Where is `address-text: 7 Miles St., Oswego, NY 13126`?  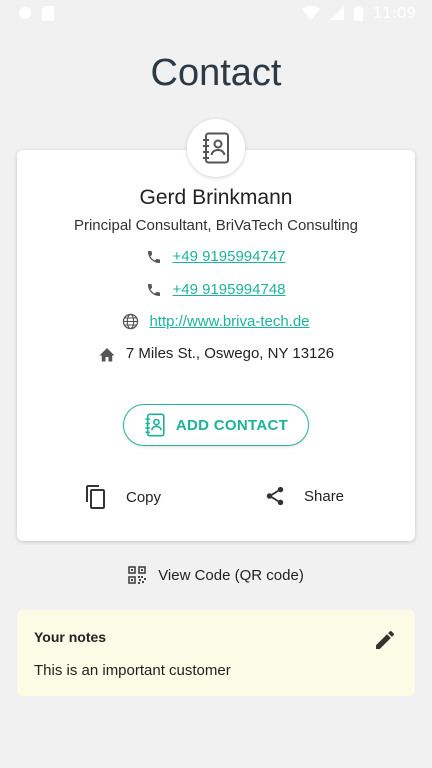
address-text: 7 Miles St., Oswego, NY 13126 is located at coordinates (230, 353).